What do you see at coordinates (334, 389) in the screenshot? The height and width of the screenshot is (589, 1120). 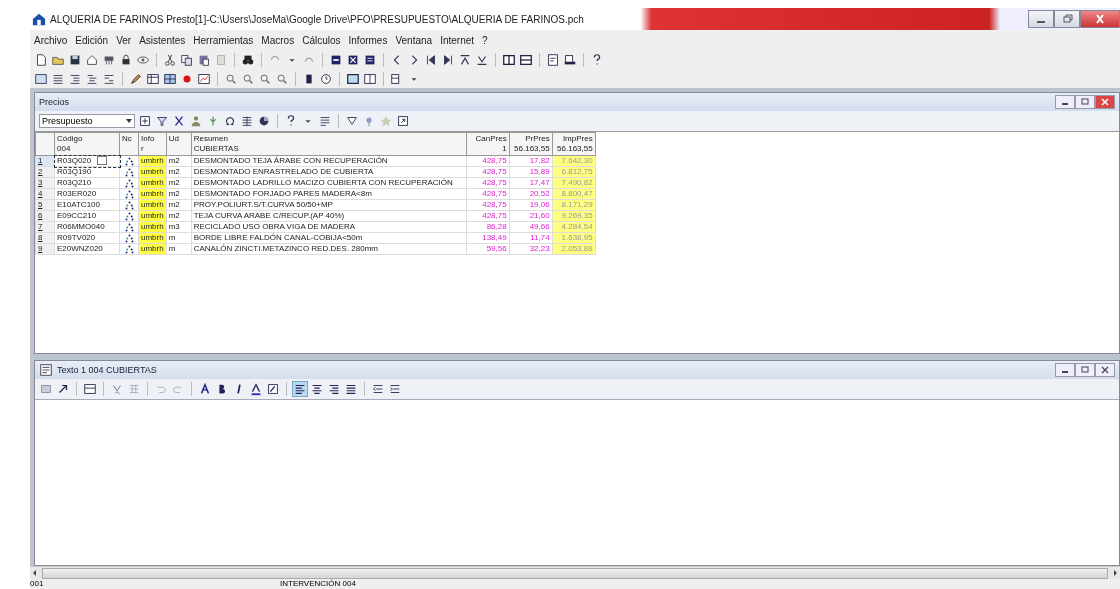 I see `align-right-icon` at bounding box center [334, 389].